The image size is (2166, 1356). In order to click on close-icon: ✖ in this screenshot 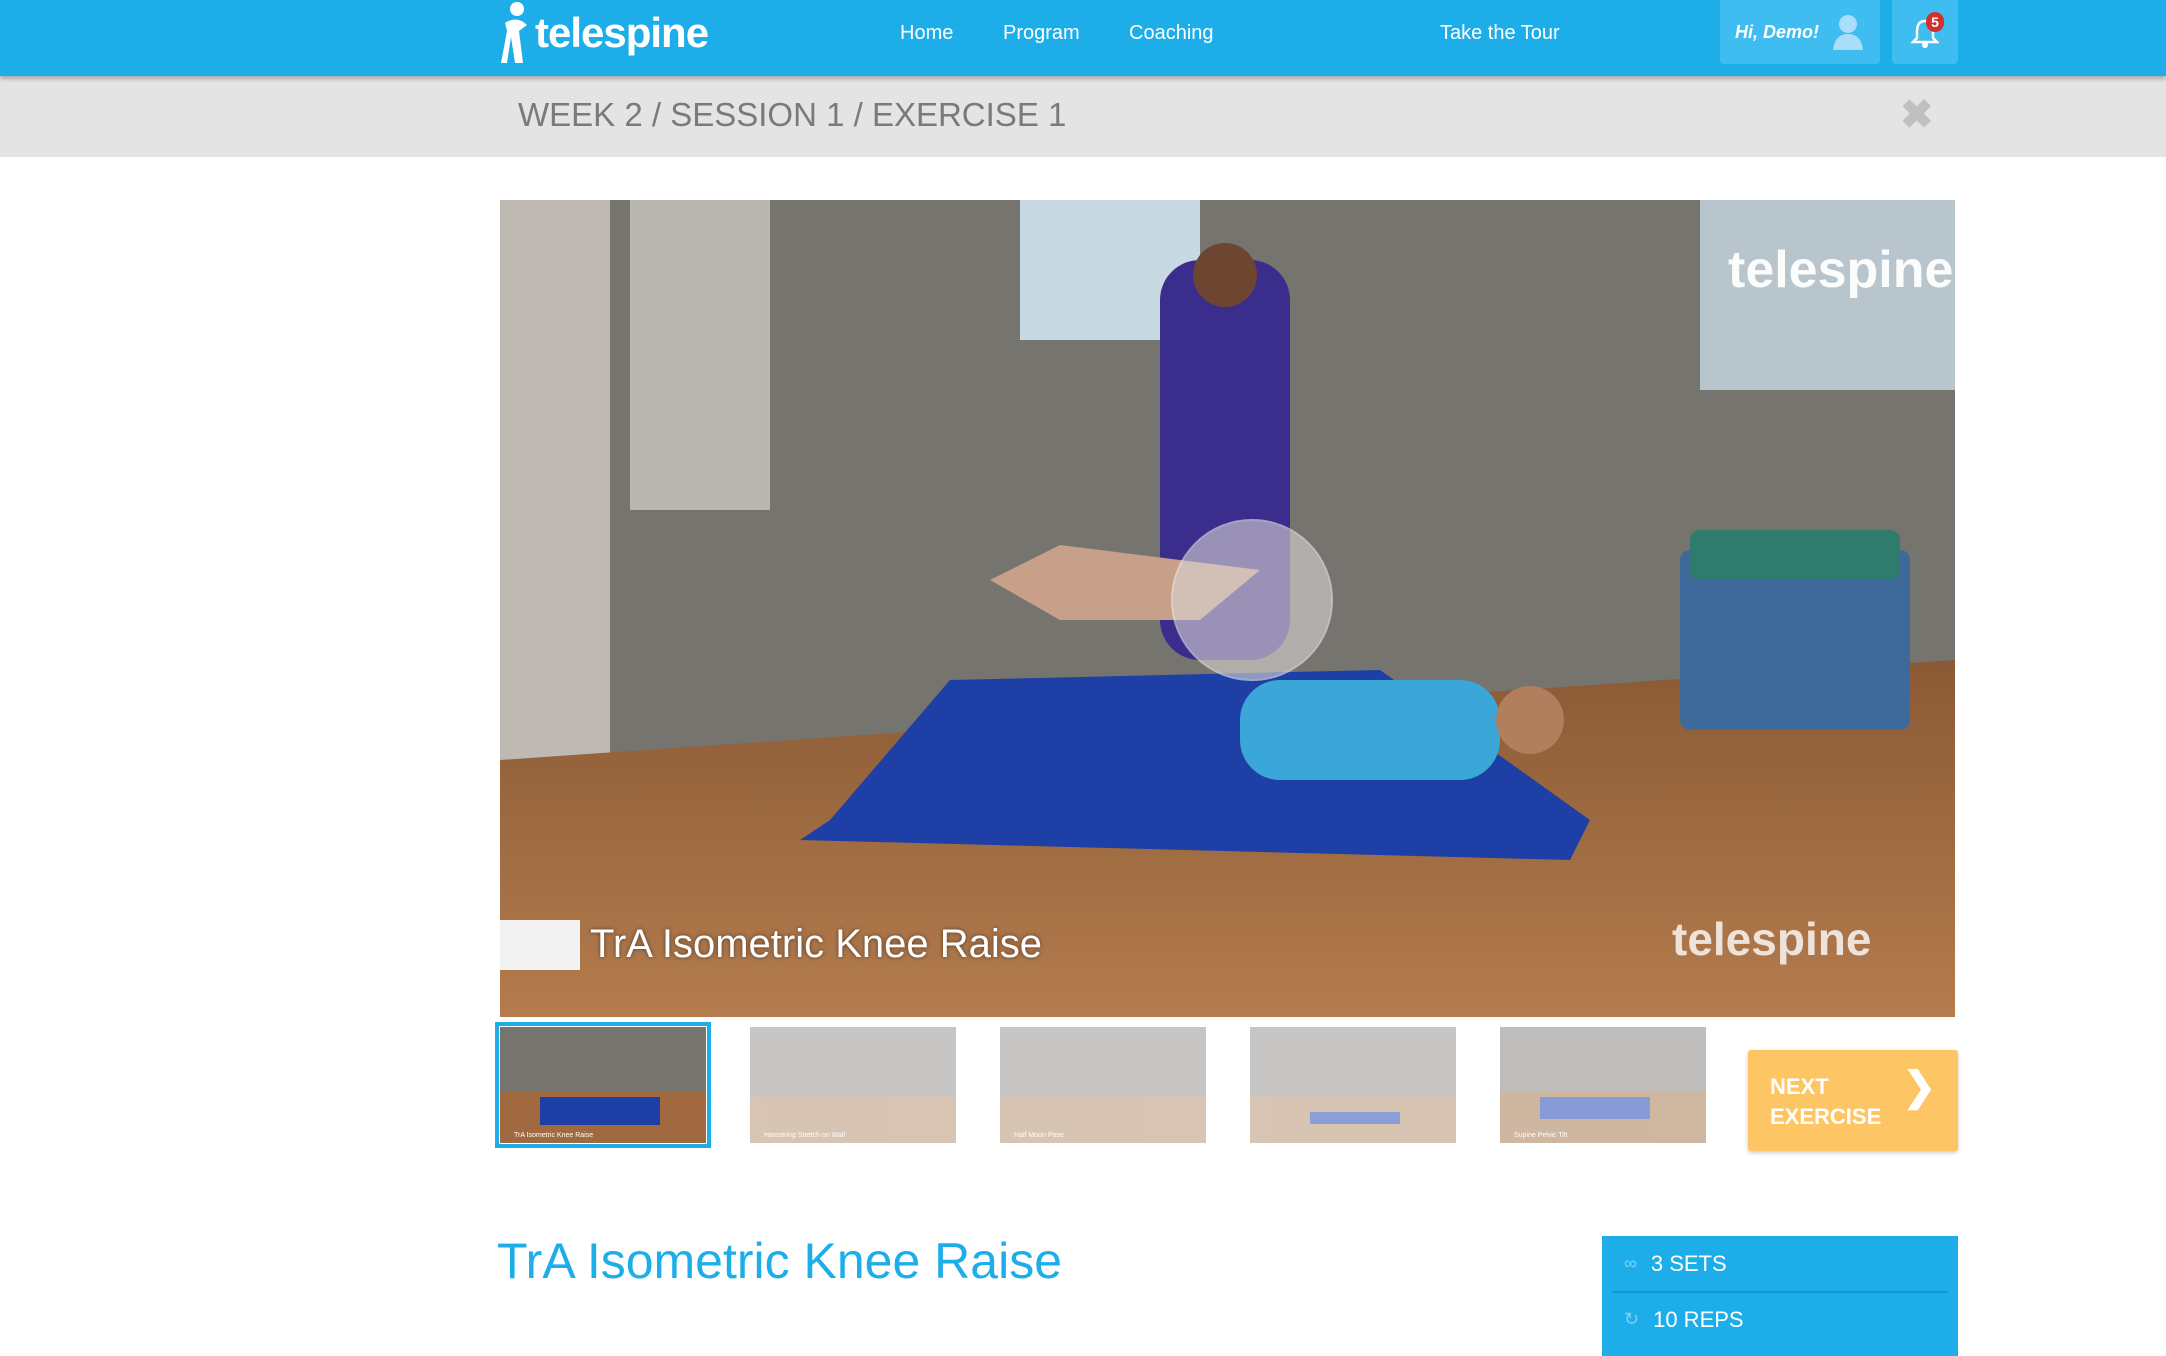, I will do `click(1917, 115)`.